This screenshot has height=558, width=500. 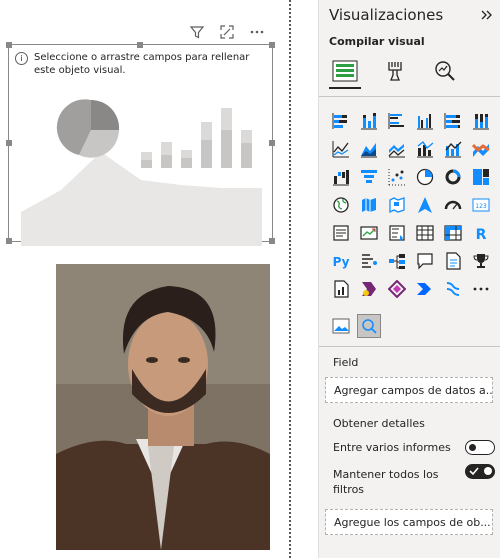 I want to click on pie-chart-icon, so click(x=425, y=177).